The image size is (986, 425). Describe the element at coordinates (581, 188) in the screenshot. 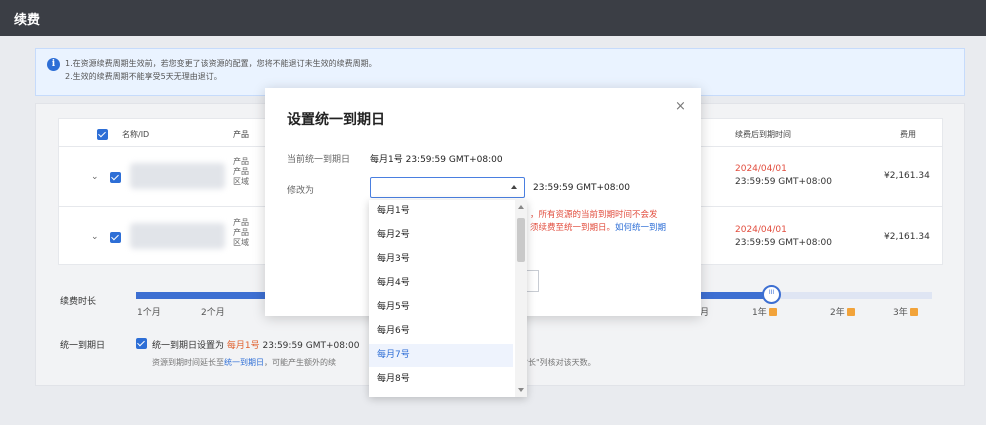

I see `time-suffix: 23:59:59 GMT+08:00` at that location.